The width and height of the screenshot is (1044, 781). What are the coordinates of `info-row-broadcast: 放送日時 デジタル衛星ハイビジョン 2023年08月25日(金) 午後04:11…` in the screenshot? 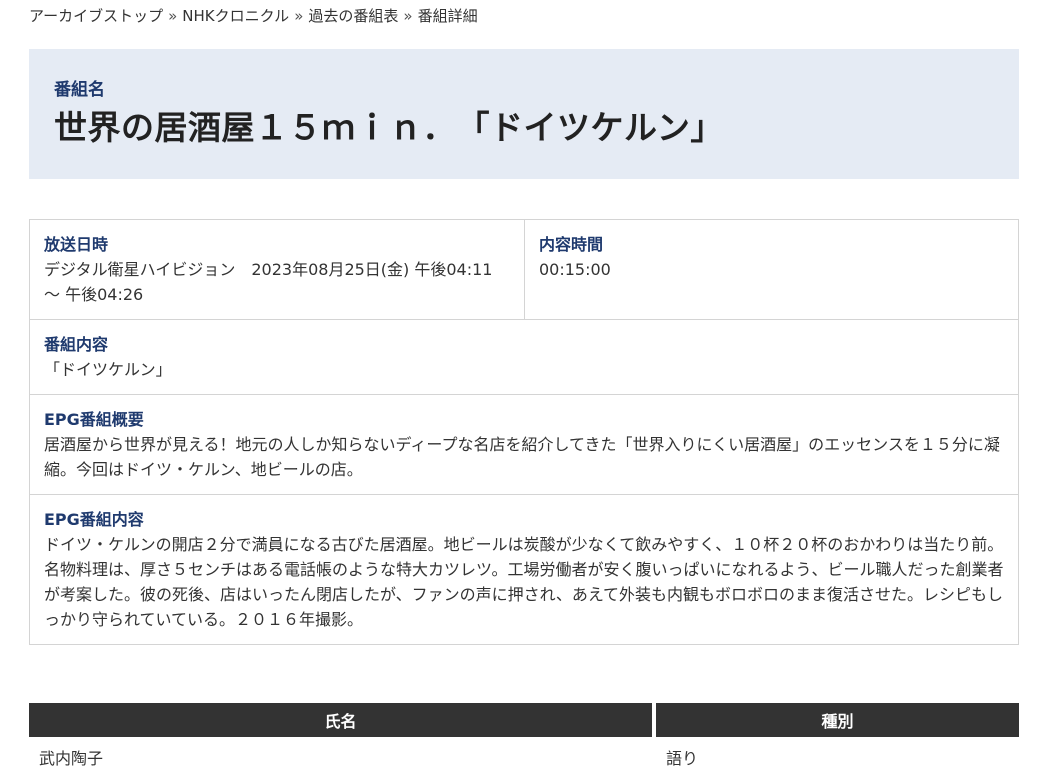 It's located at (524, 270).